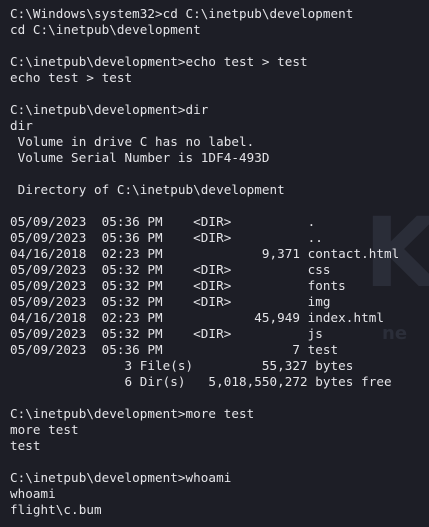  I want to click on terminal-line: 04/16/2018 02:23 PM 9,371 contact.html, so click(205, 253).